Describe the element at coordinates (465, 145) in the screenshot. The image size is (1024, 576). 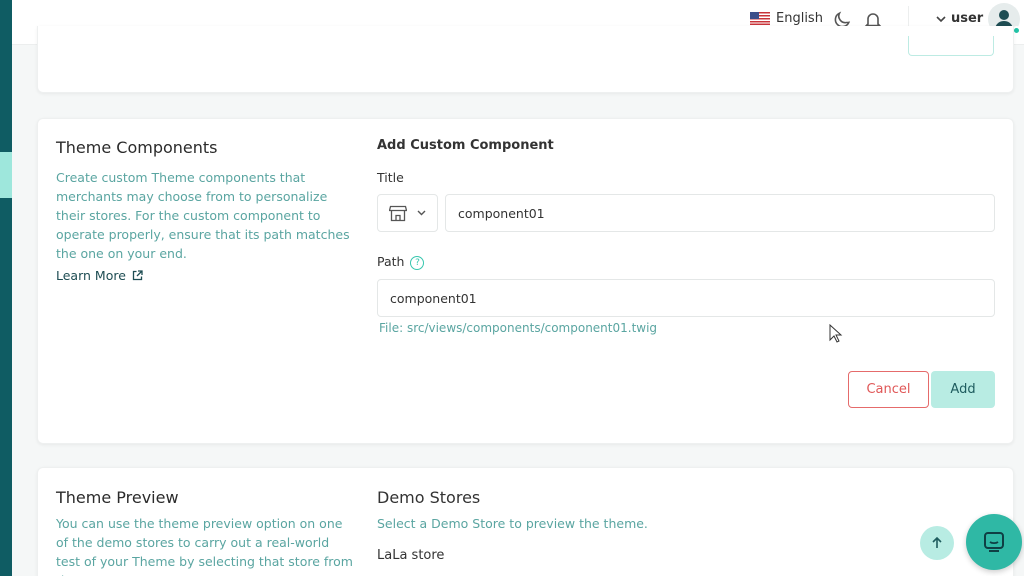
I see `form-title: Add Custom Component` at that location.